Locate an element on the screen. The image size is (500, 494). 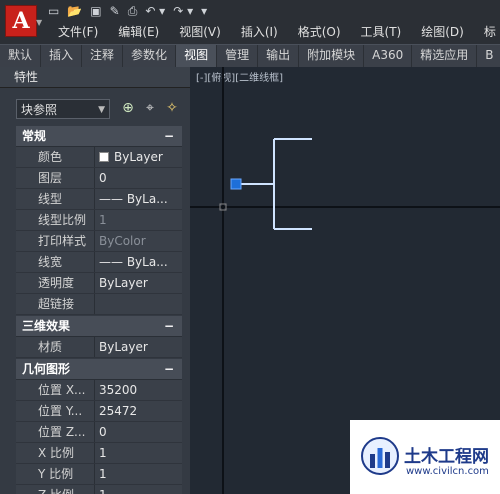
property-row: Y 比例 1 is located at coordinates (99, 474).